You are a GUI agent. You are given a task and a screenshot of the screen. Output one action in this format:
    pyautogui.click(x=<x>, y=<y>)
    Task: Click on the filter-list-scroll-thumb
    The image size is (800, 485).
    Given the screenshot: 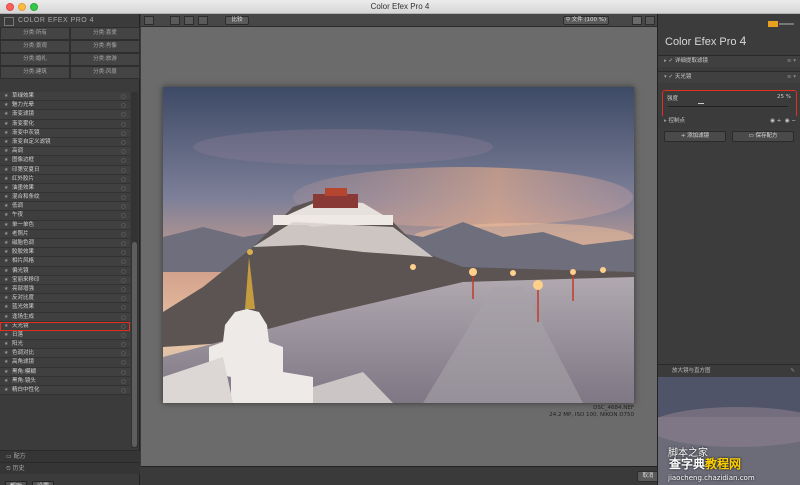 What is the action you would take?
    pyautogui.click(x=134, y=344)
    